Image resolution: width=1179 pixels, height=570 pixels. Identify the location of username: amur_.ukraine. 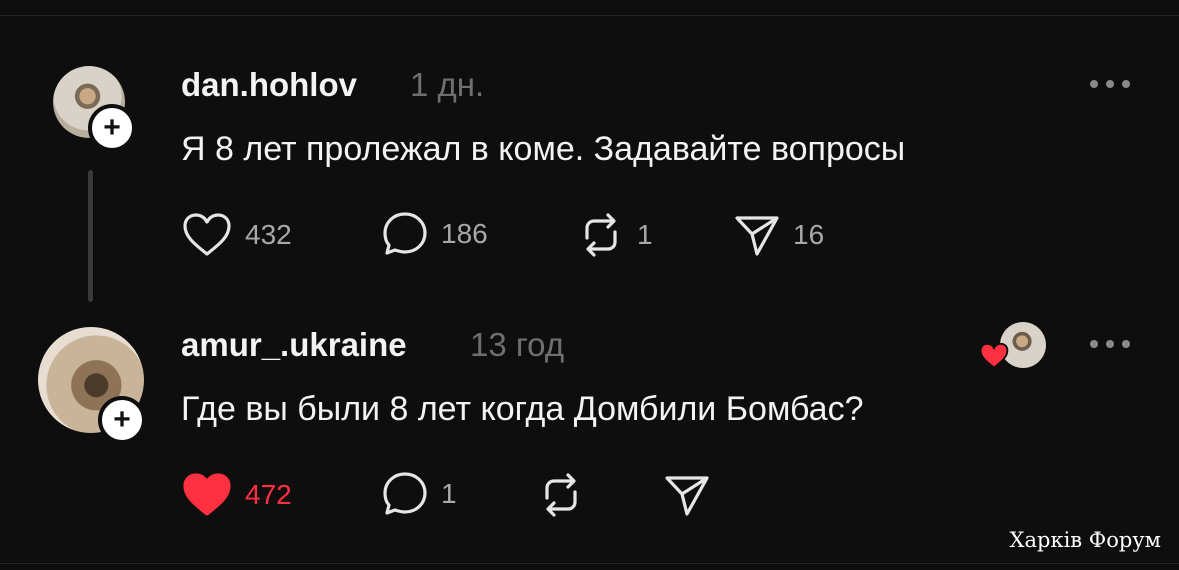
(294, 345).